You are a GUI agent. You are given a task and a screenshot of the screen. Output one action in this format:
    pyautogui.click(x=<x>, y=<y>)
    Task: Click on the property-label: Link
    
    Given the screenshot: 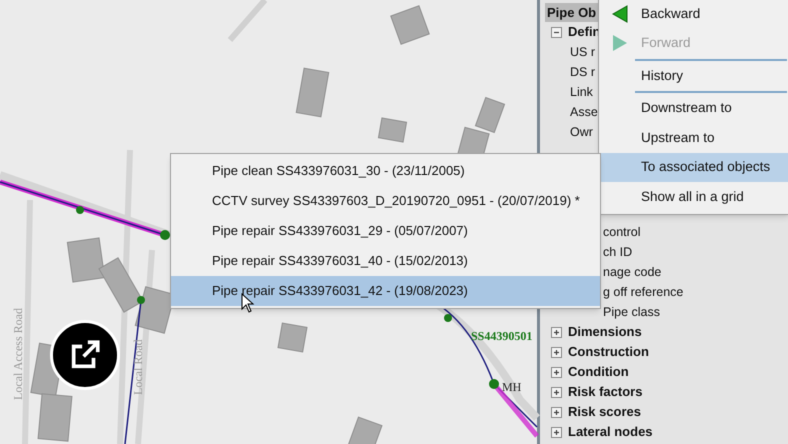 What is the action you would take?
    pyautogui.click(x=581, y=92)
    